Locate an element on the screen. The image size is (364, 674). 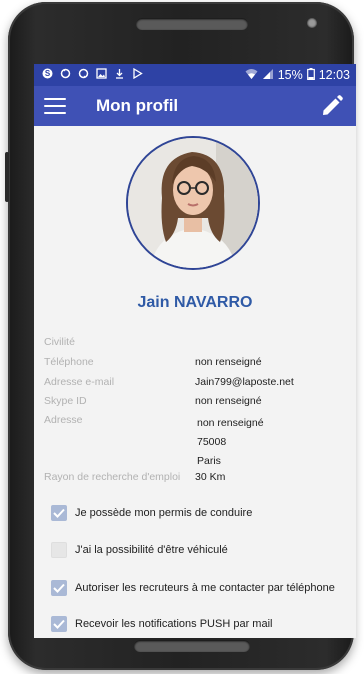
option-driving-licence: Je possède mon permis de conduire is located at coordinates (151, 513).